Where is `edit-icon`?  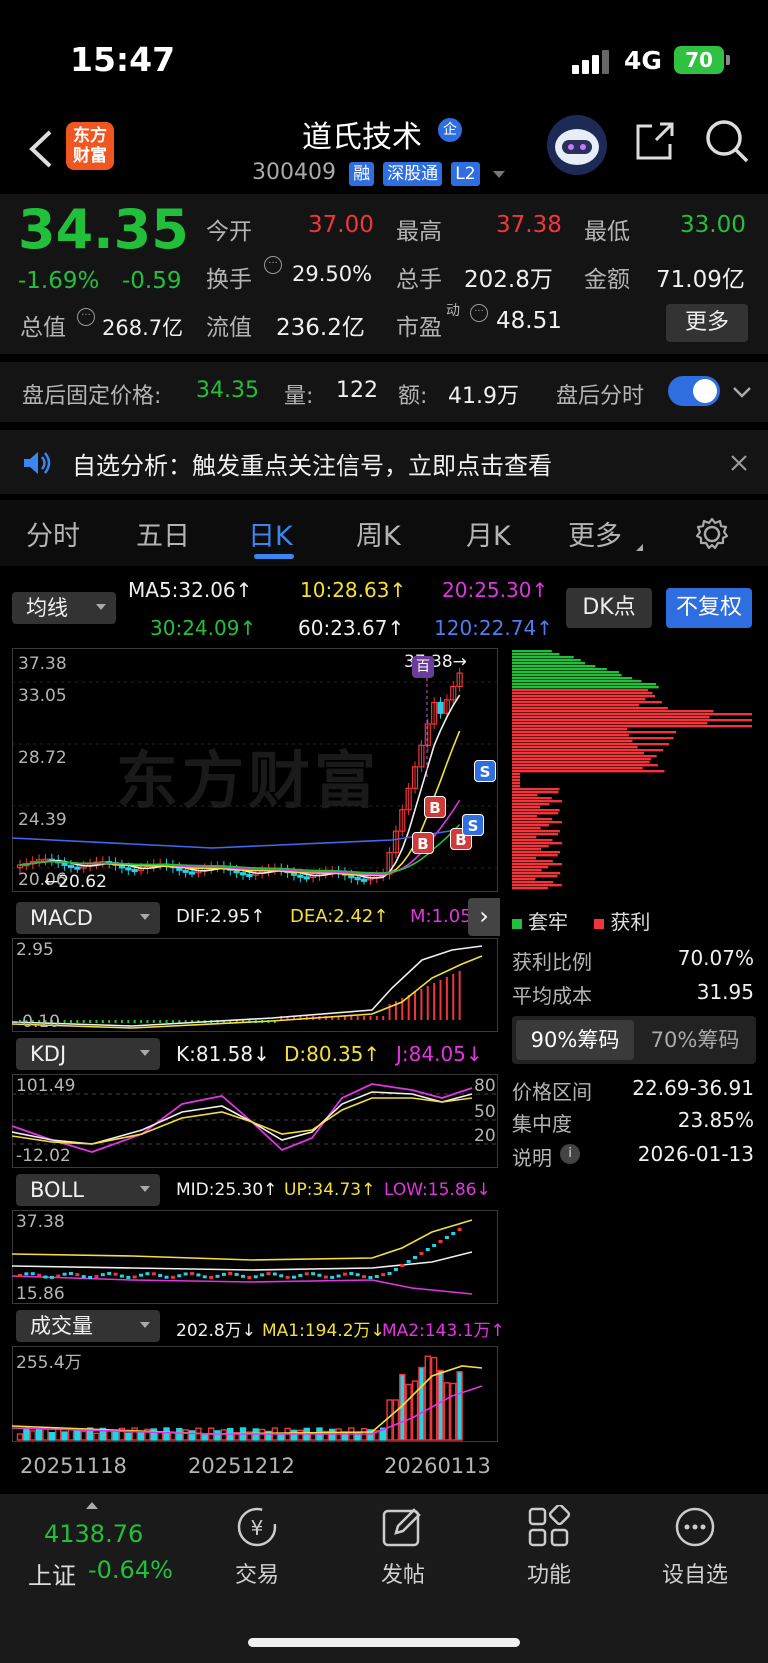 edit-icon is located at coordinates (403, 1527).